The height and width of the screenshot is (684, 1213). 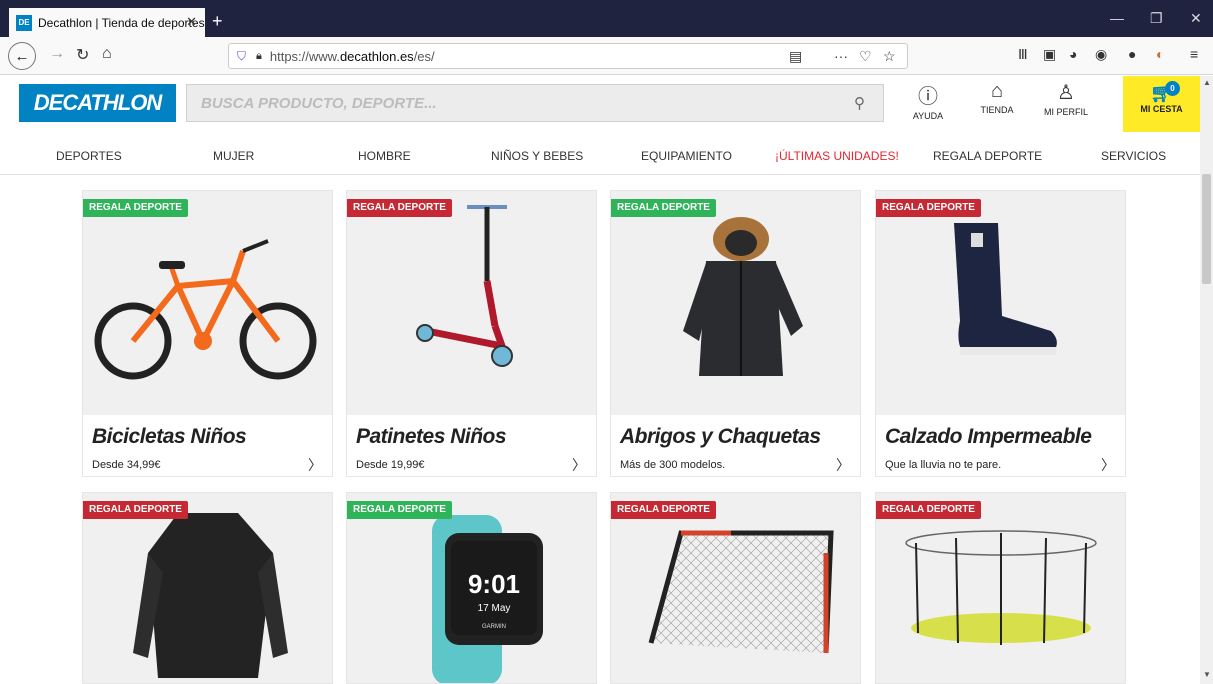 I want to click on tracking-shield-icon: ⛉, so click(x=241, y=56).